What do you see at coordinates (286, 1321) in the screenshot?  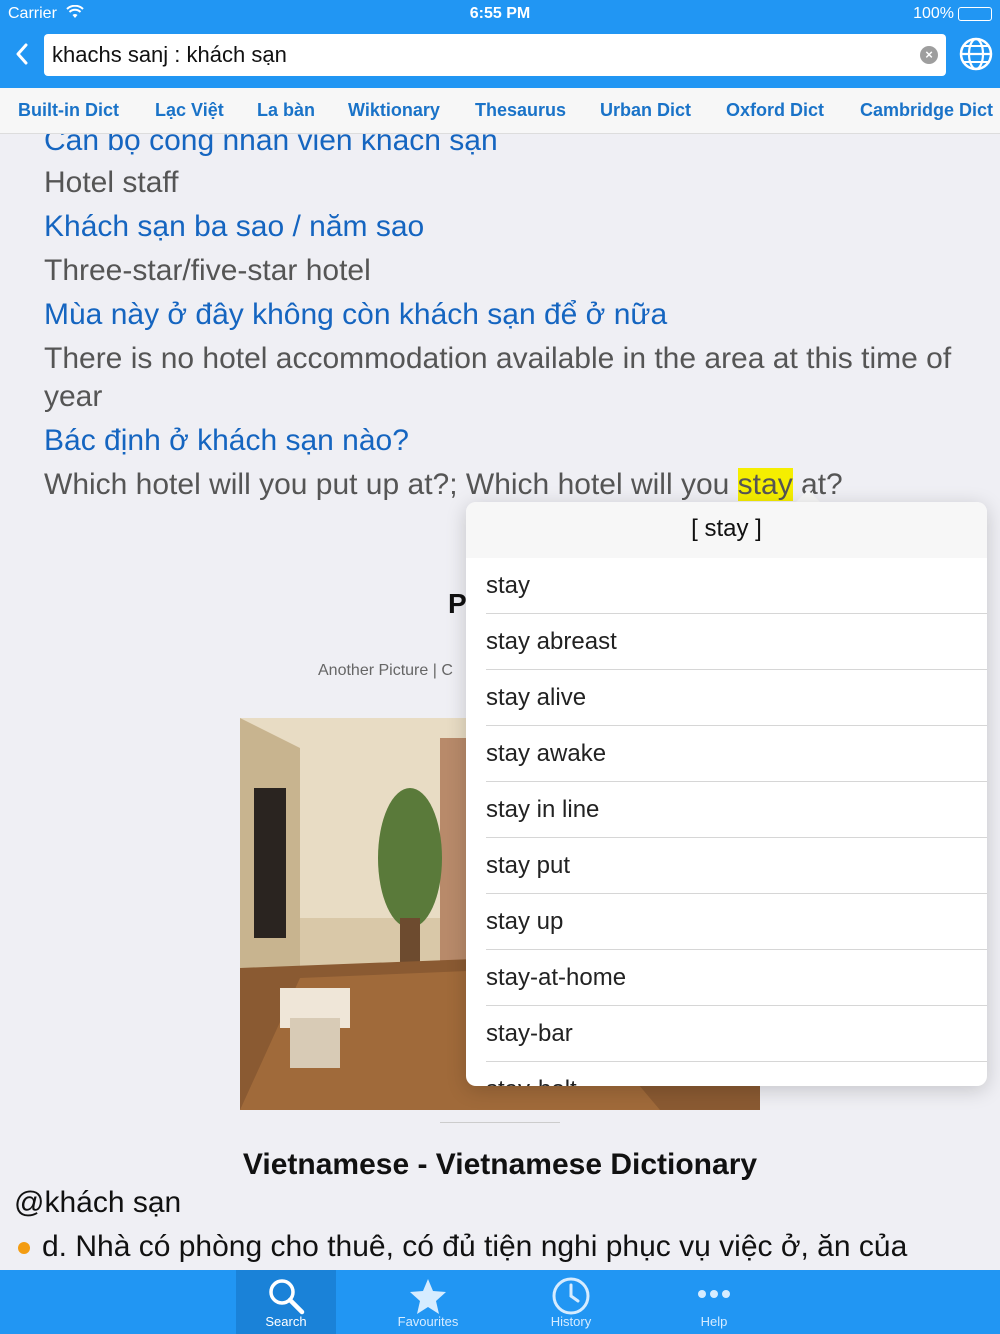 I see `tab-search-label: Search` at bounding box center [286, 1321].